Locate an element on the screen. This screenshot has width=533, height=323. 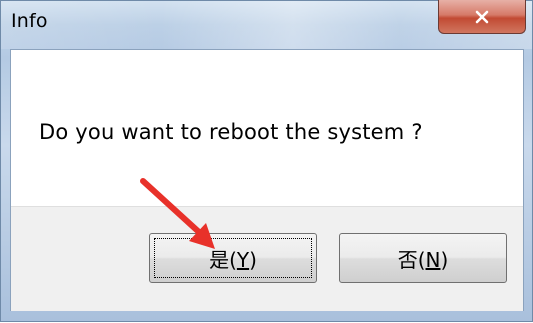
close-icon is located at coordinates (482, 17).